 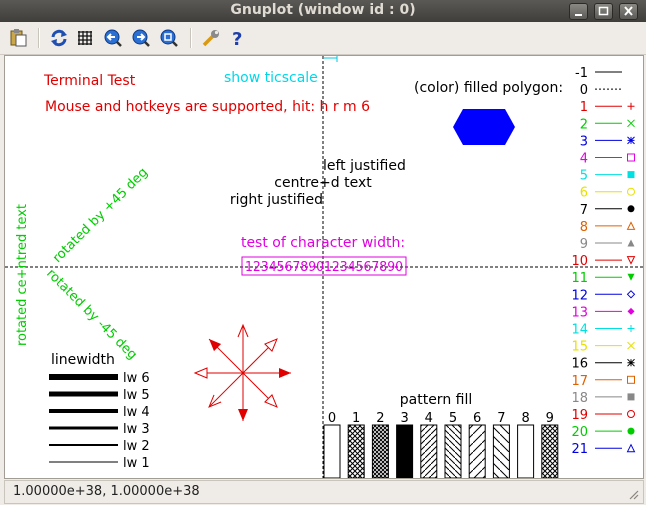 I want to click on linetype-label: -1, so click(x=581, y=73).